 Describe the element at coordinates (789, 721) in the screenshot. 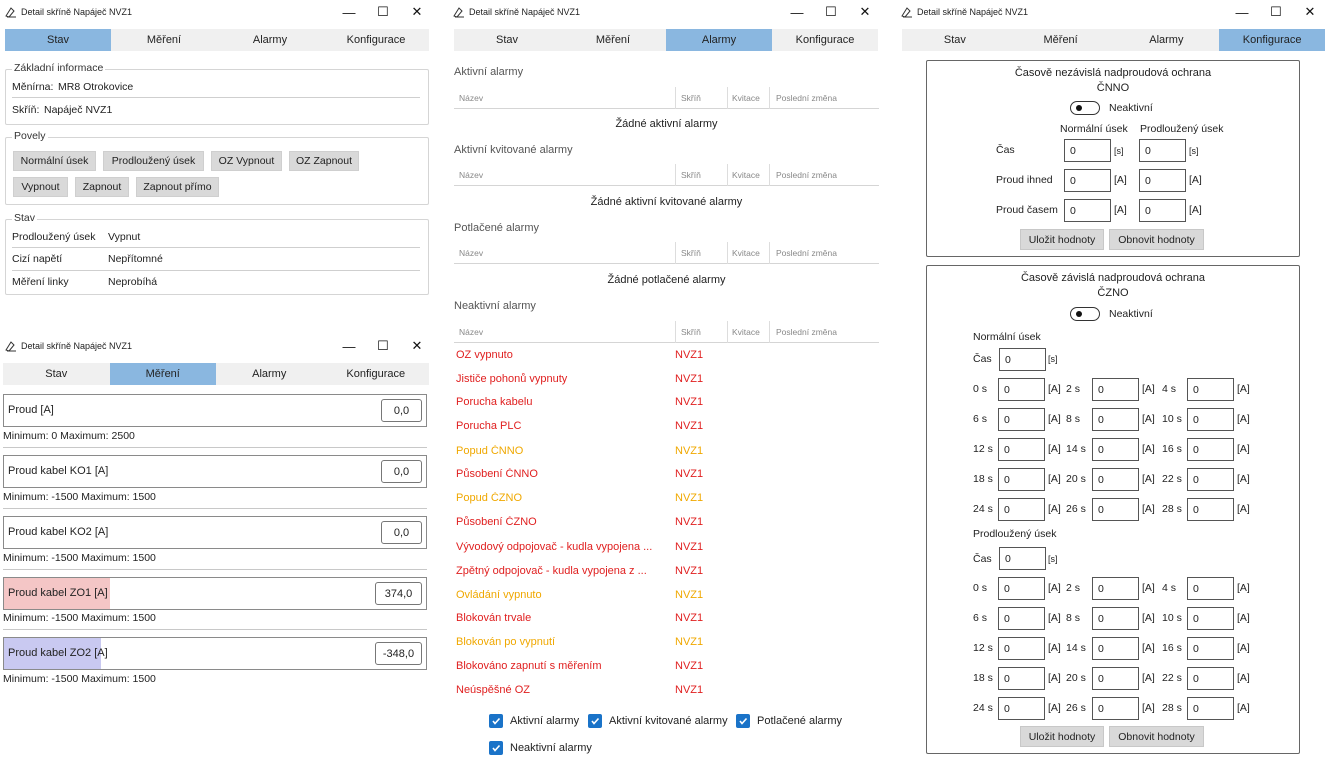

I see `filter-suppressed-checkbox: Potlačené alarmy` at that location.